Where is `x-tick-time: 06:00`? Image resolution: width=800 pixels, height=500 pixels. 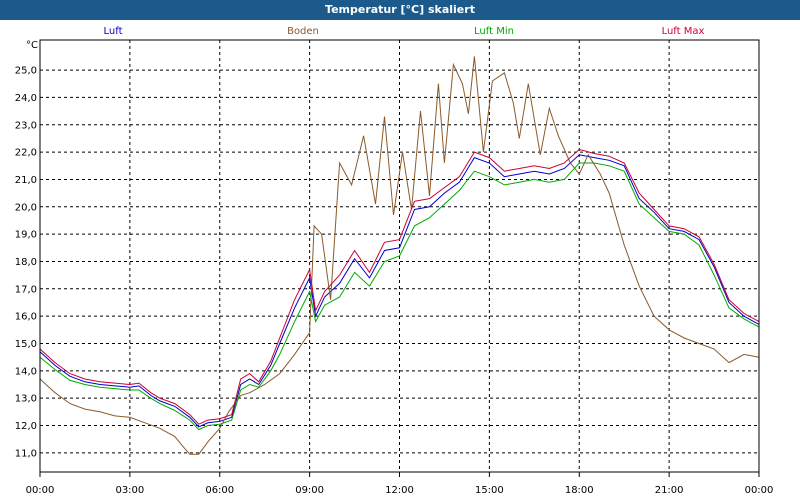
x-tick-time: 06:00 is located at coordinates (219, 490).